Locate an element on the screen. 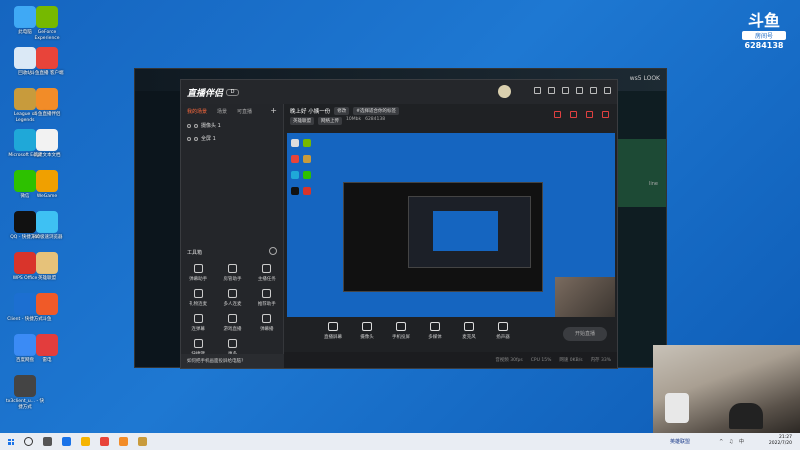 The image size is (800, 450). desktop-icon: 360极速浏览器 is located at coordinates (47, 226).